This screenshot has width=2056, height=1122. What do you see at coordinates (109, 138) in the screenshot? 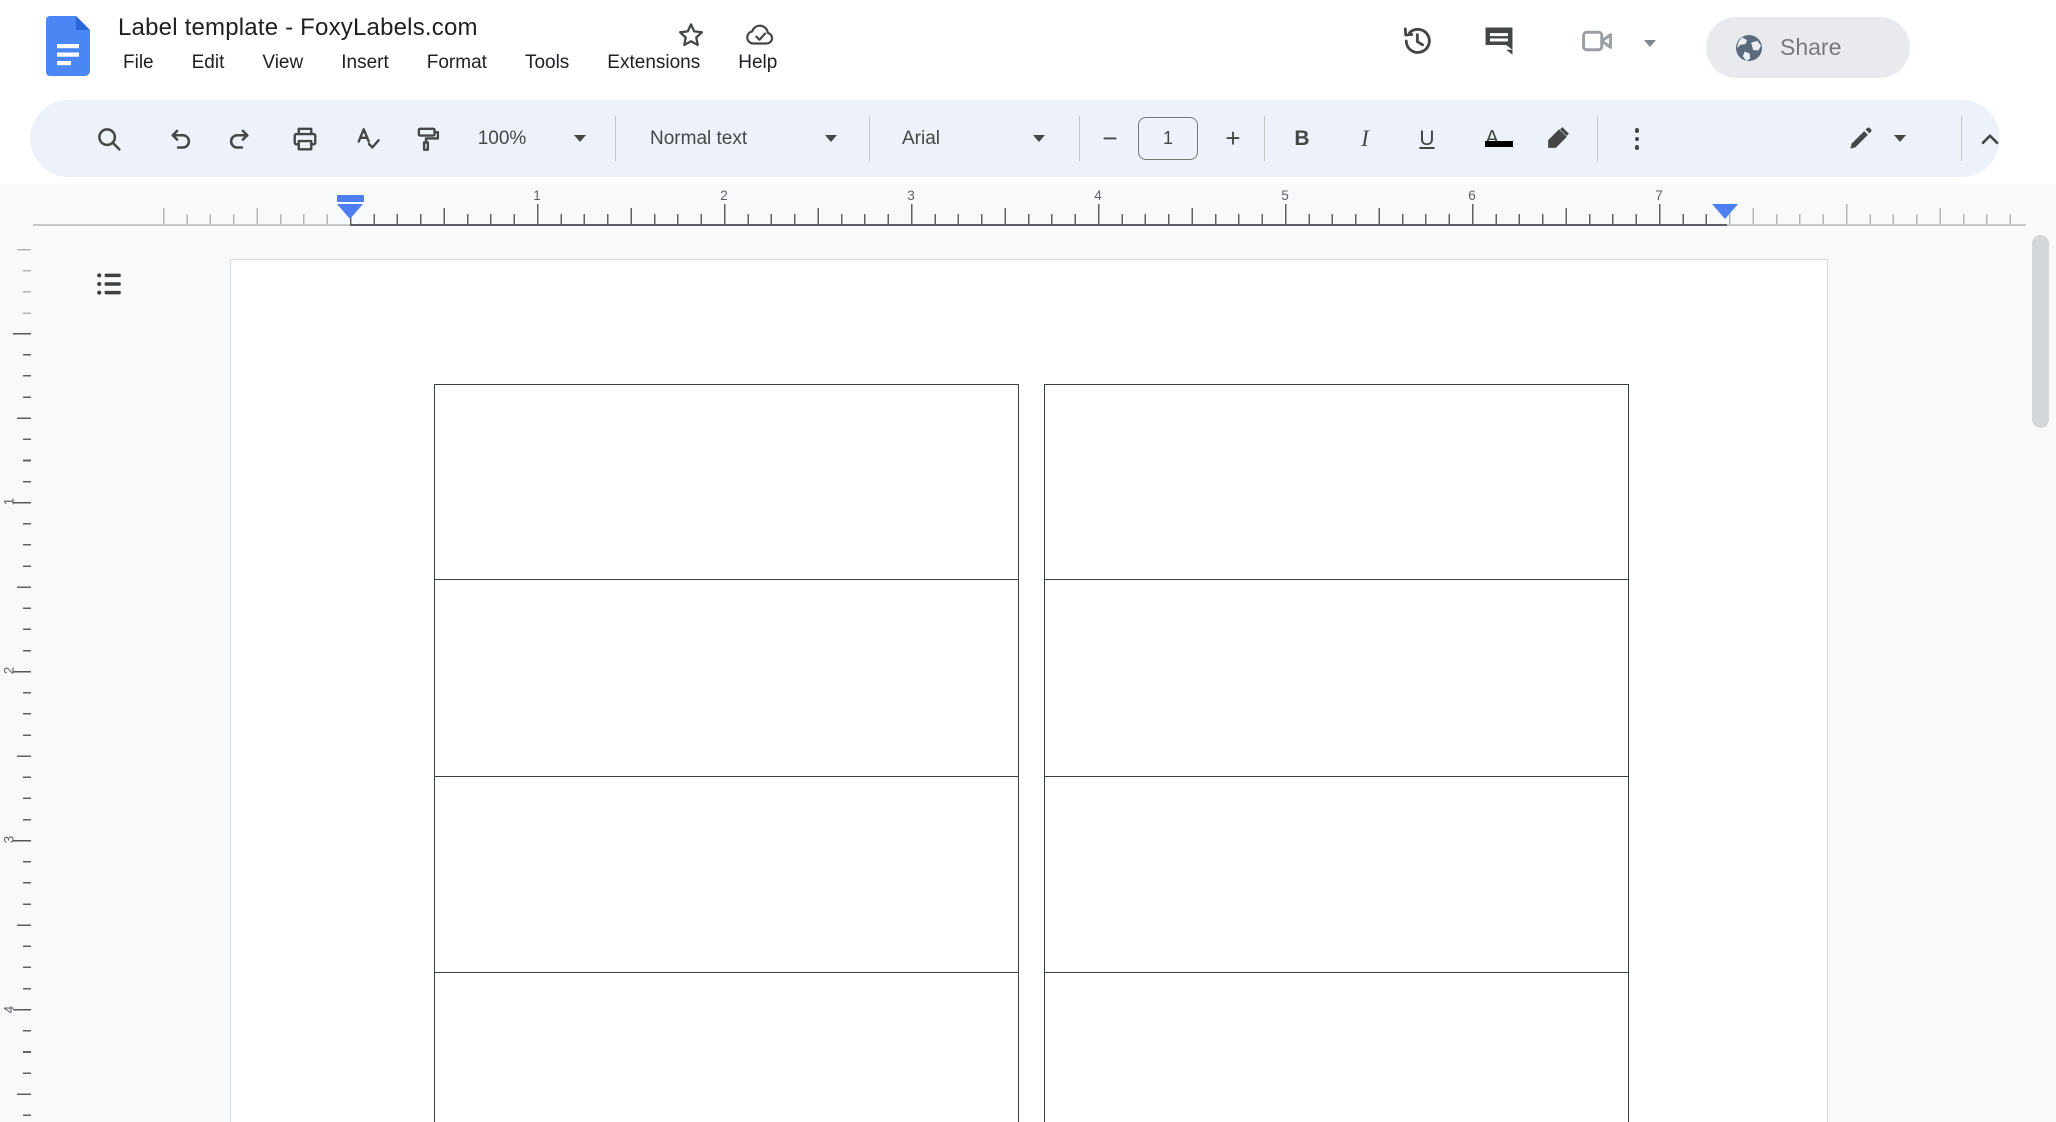
I see `search-menus-icon` at bounding box center [109, 138].